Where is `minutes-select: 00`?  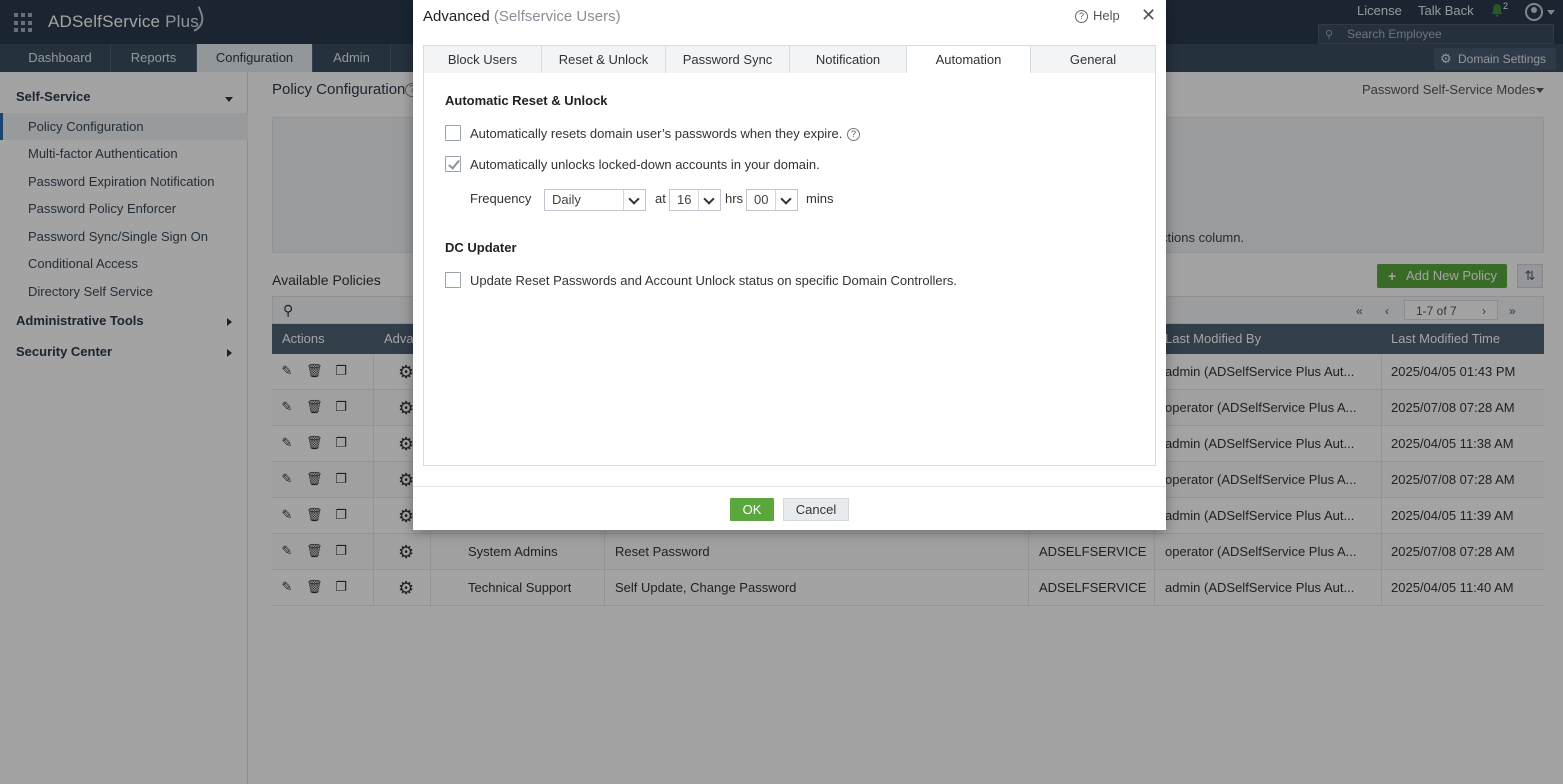 minutes-select: 00 is located at coordinates (772, 200).